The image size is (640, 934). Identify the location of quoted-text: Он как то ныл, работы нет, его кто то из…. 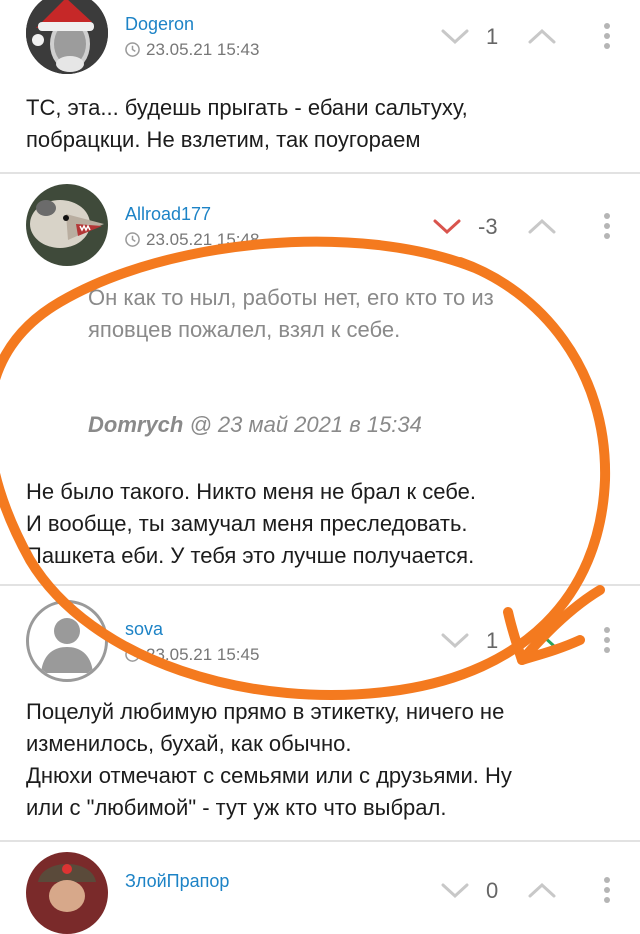
(291, 314).